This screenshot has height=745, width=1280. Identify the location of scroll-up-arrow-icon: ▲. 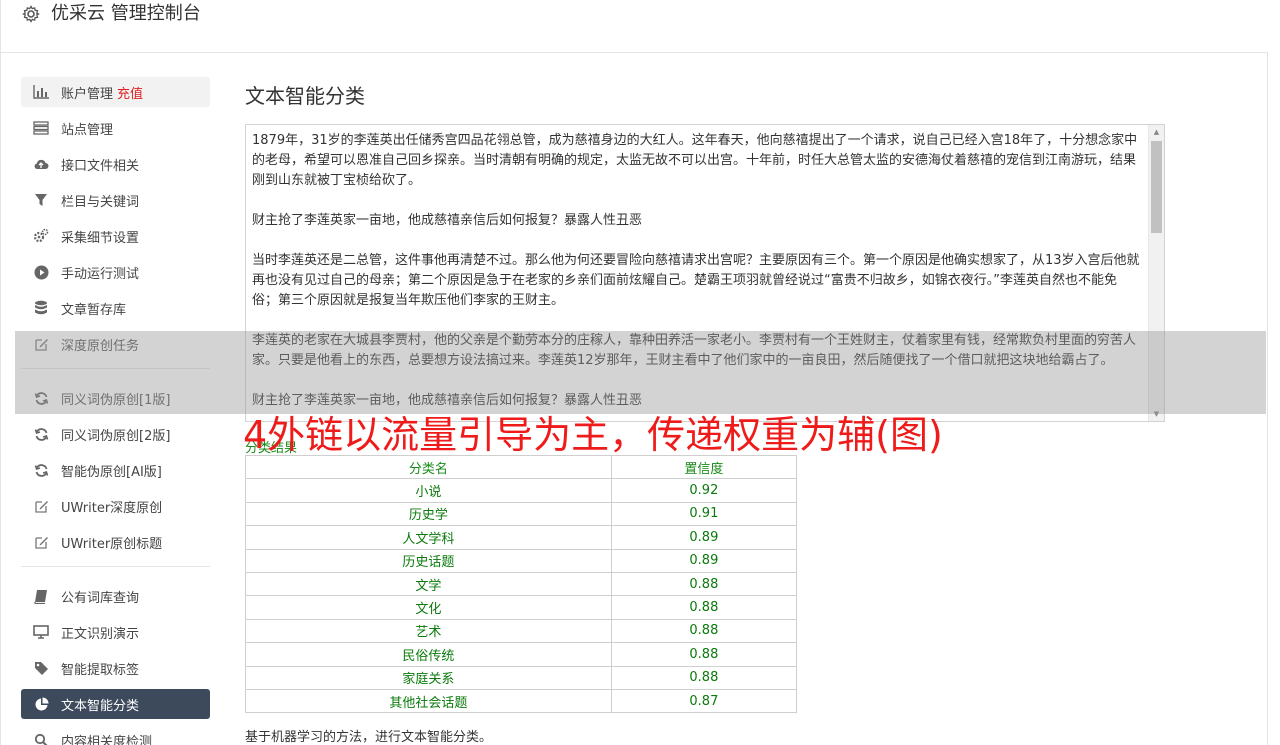
(1156, 132).